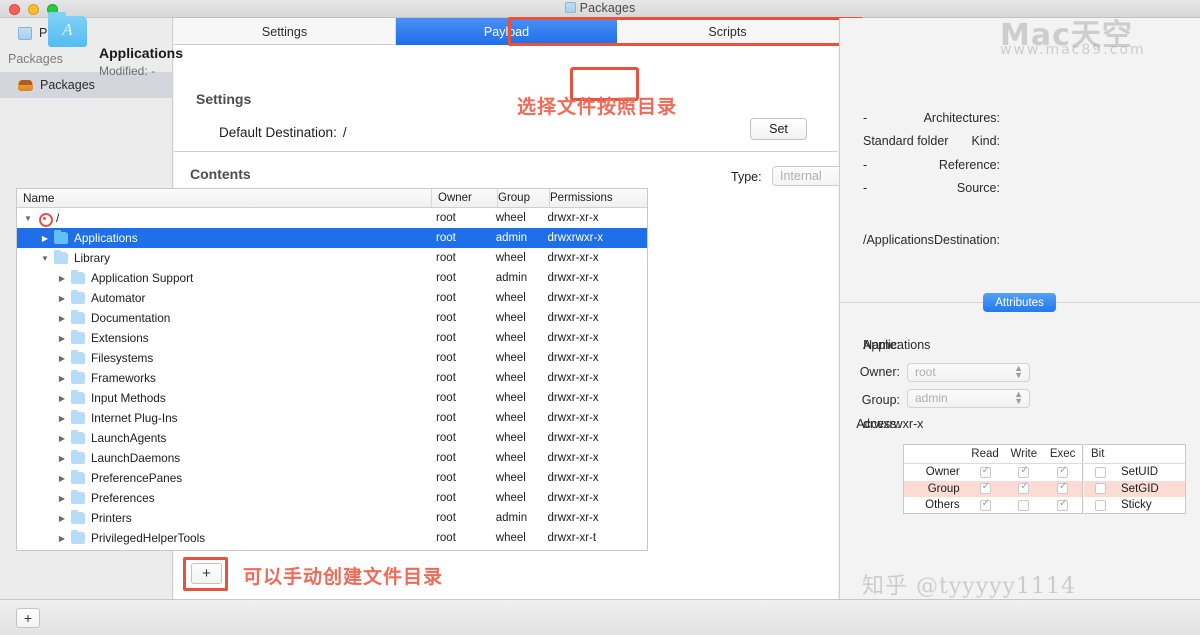 The height and width of the screenshot is (635, 1200). What do you see at coordinates (332, 478) in the screenshot?
I see `table-row: PreferencePanes root wheel drwxr-xr-x` at bounding box center [332, 478].